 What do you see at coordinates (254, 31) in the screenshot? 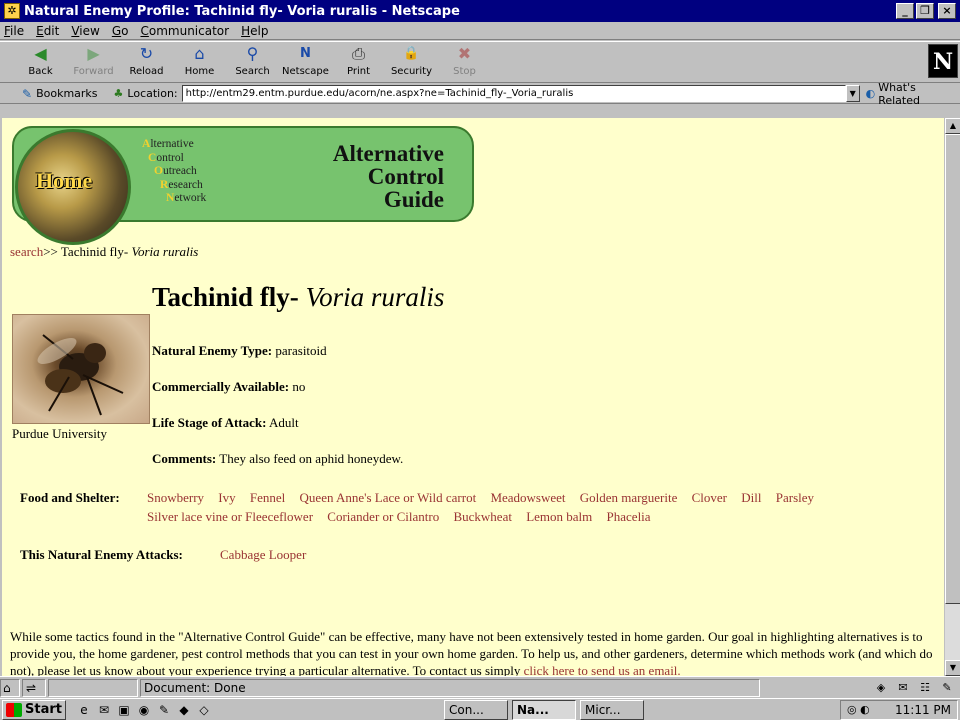
I see `menu-help: Help` at bounding box center [254, 31].